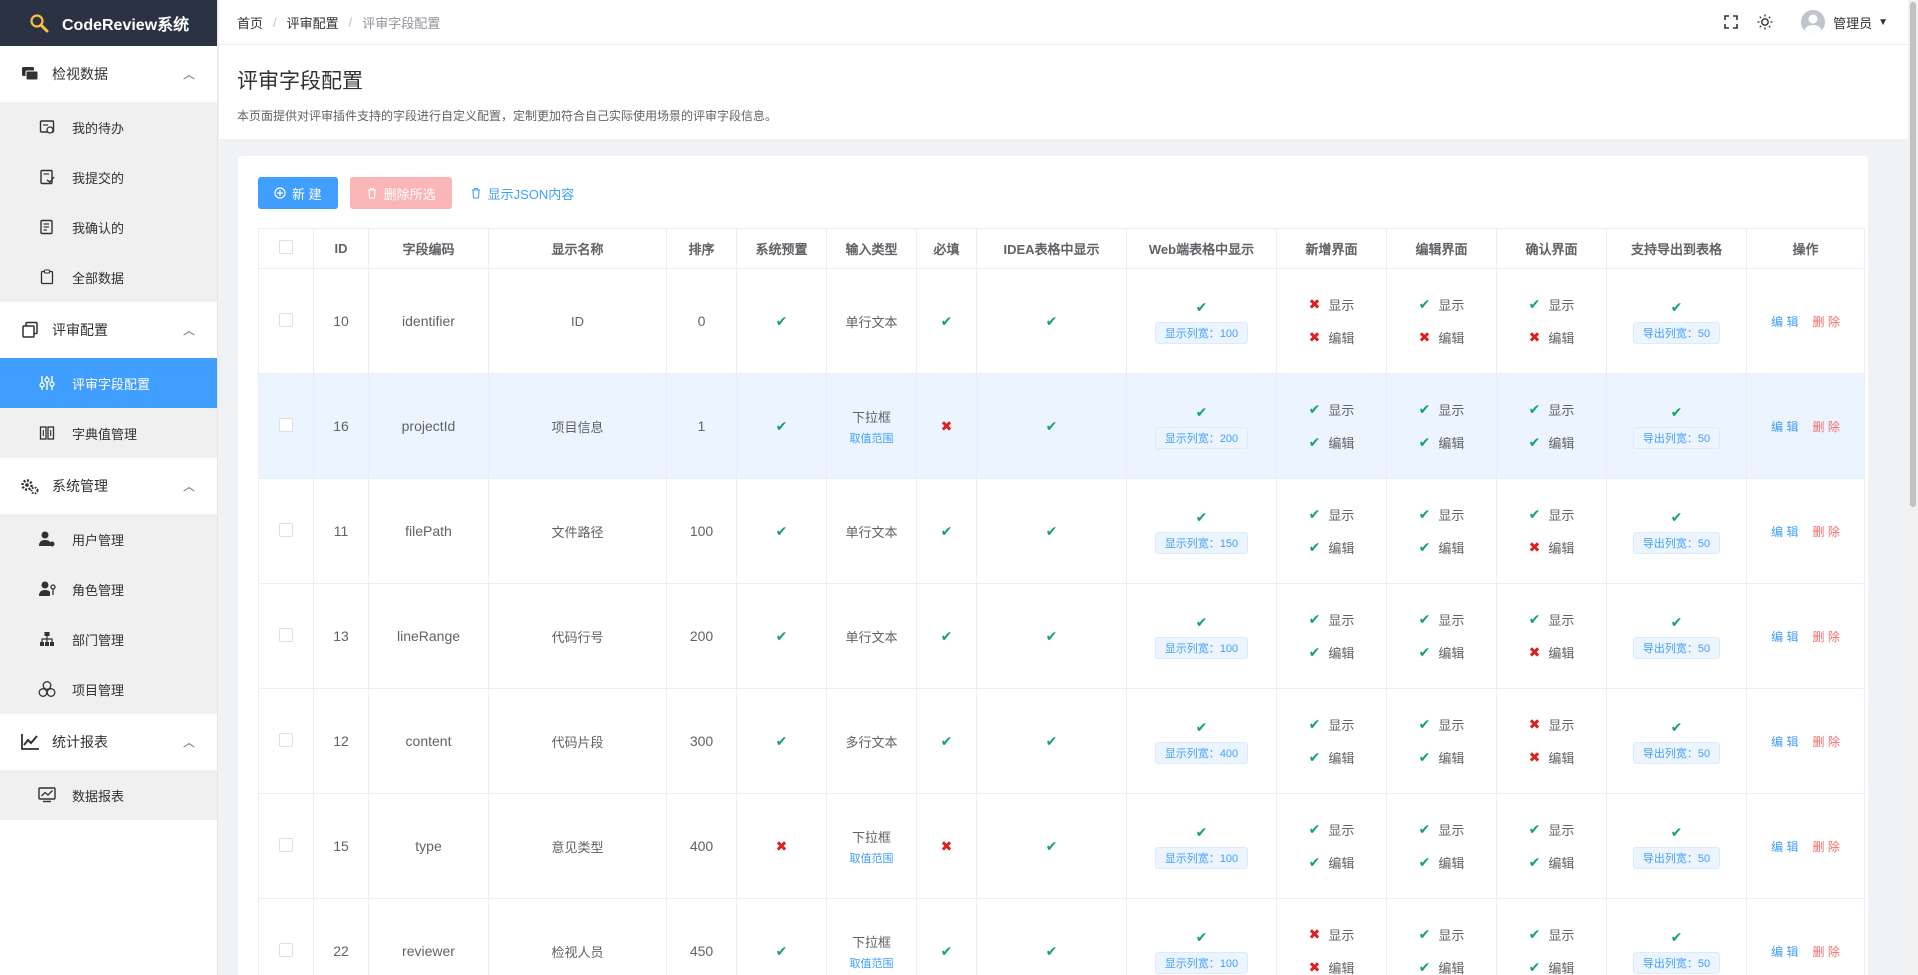 This screenshot has height=975, width=1918. What do you see at coordinates (341, 846) in the screenshot?
I see `id-cell: 15` at bounding box center [341, 846].